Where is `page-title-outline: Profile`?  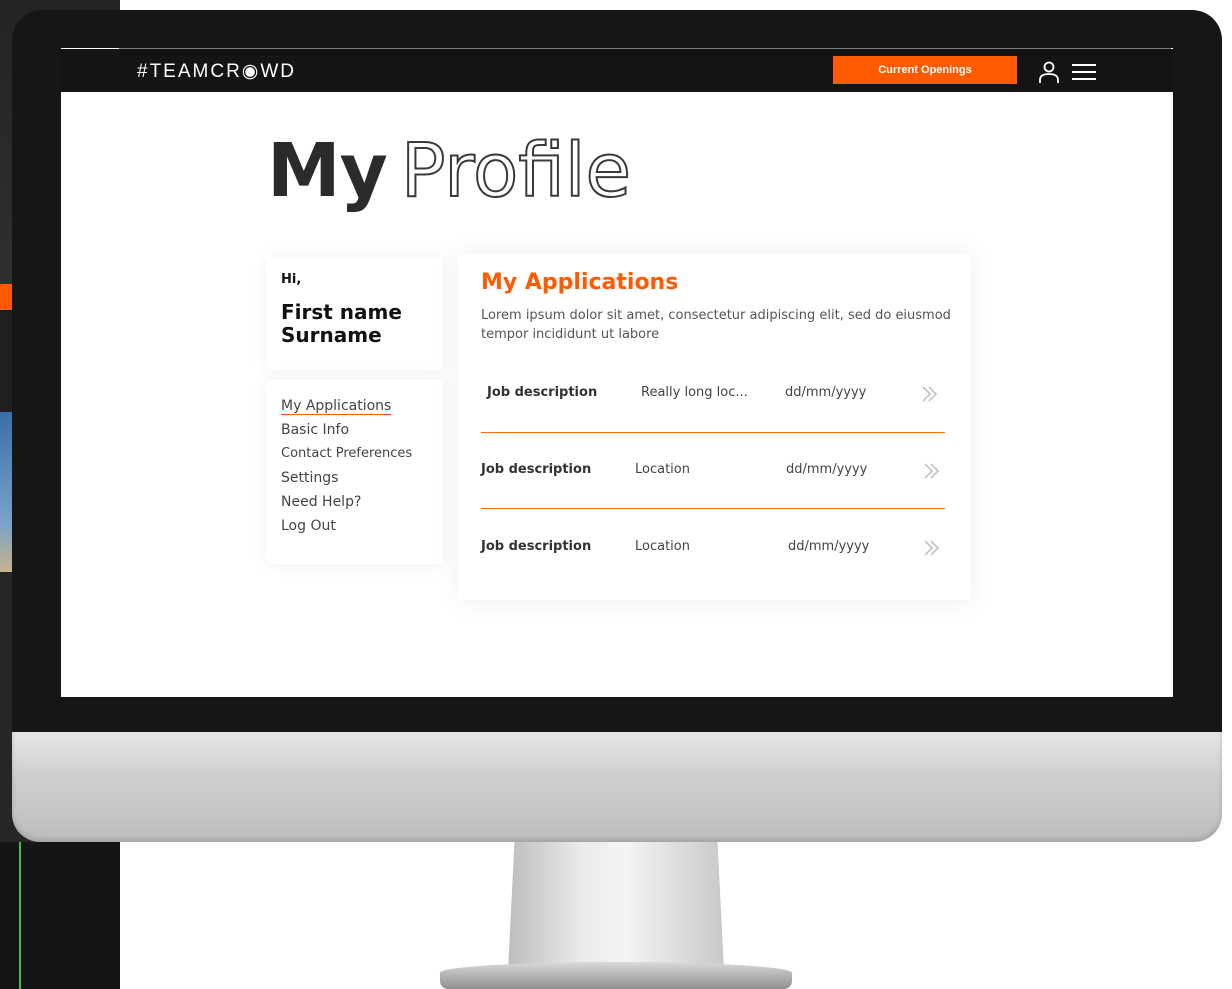
page-title-outline: Profile is located at coordinates (516, 171).